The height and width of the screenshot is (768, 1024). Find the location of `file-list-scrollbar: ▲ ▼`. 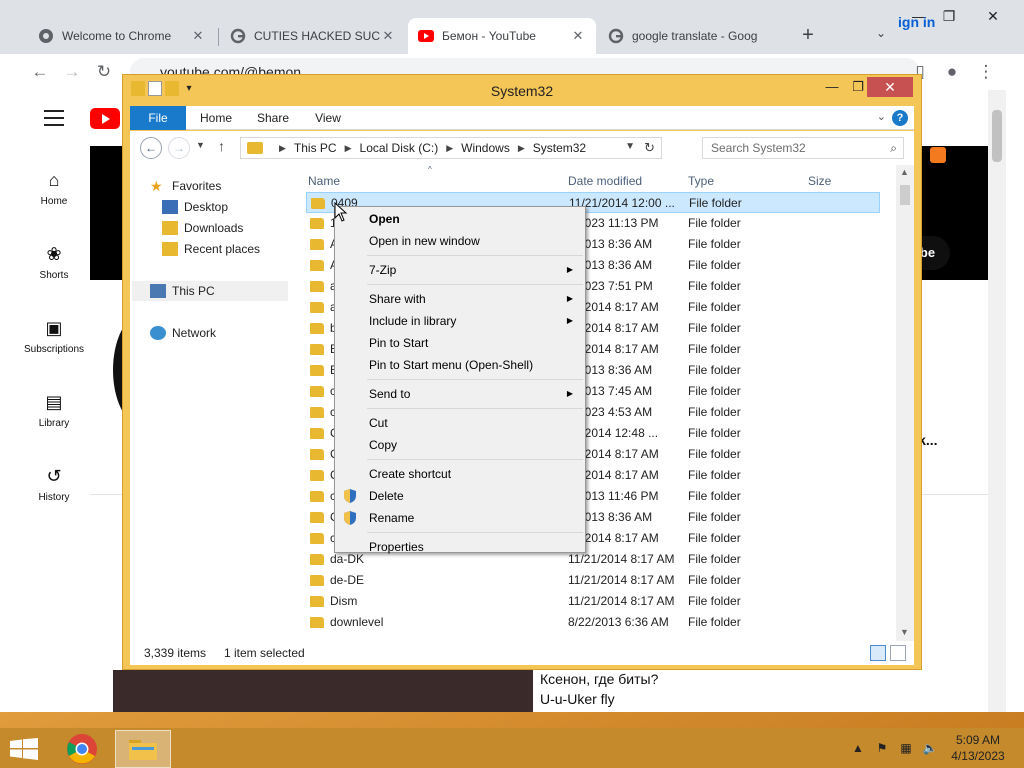

file-list-scrollbar: ▲ ▼ is located at coordinates (905, 403).